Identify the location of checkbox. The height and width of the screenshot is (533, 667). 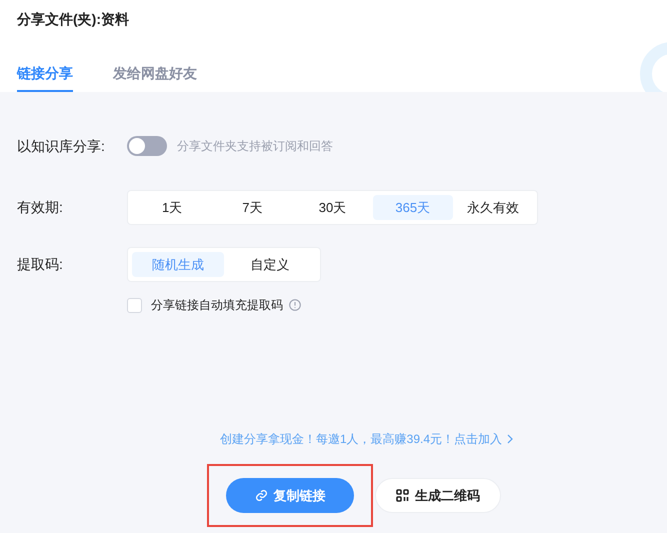
(134, 305).